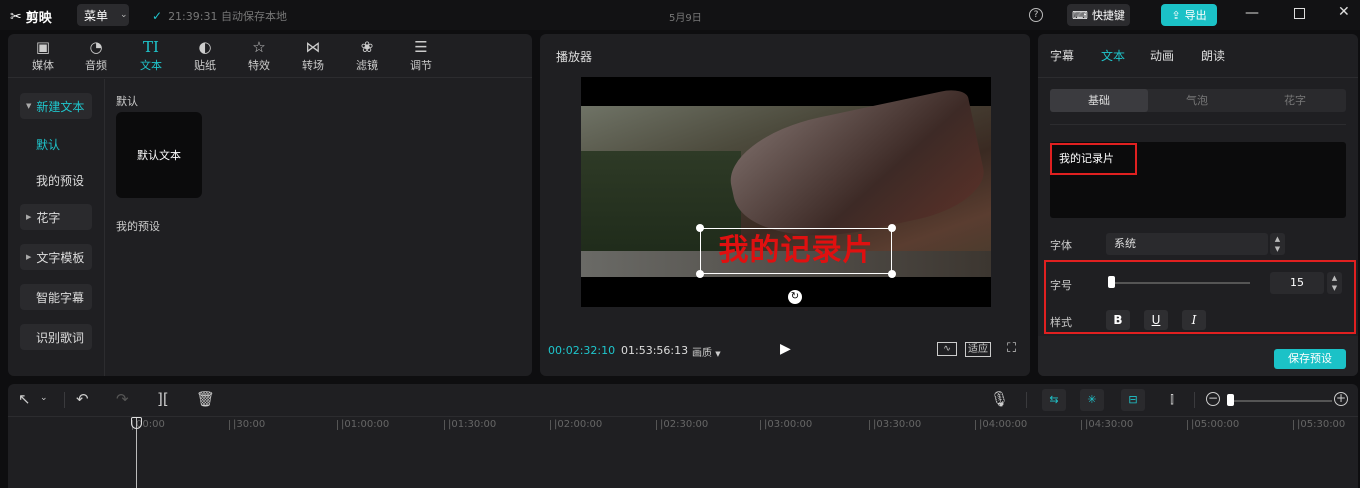  Describe the element at coordinates (96, 55) in the screenshot. I see `tab-audio: ◔ 音频` at that location.